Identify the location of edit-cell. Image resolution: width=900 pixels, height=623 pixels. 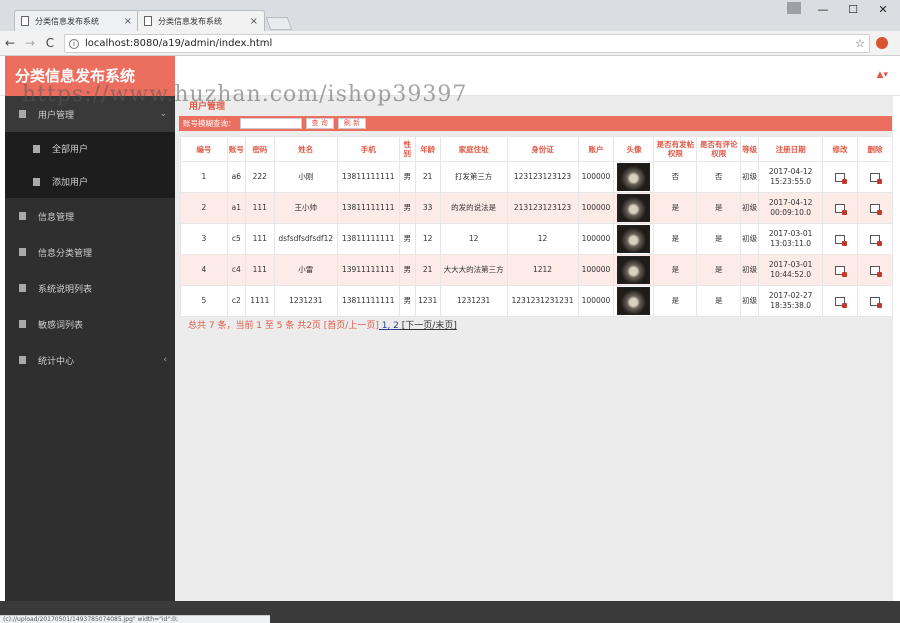
(840, 208).